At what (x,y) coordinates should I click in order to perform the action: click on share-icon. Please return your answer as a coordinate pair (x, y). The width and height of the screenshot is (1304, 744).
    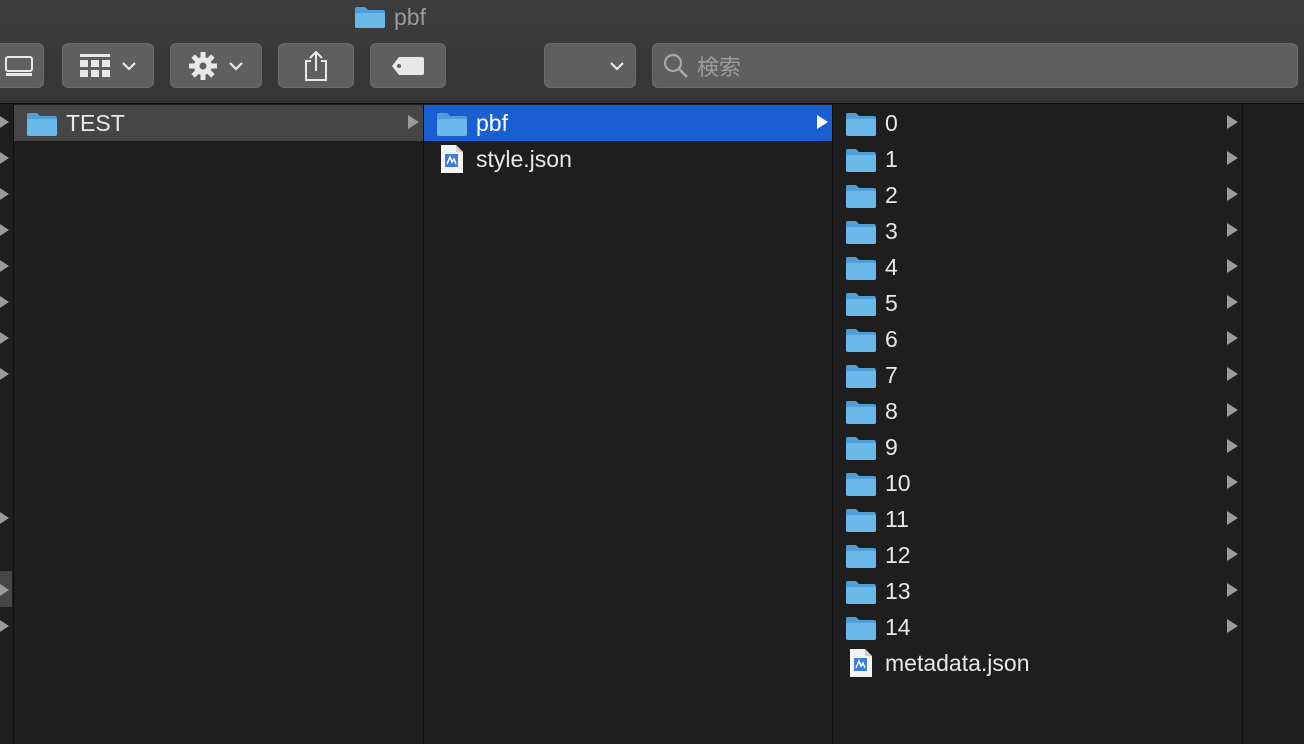
    Looking at the image, I should click on (316, 65).